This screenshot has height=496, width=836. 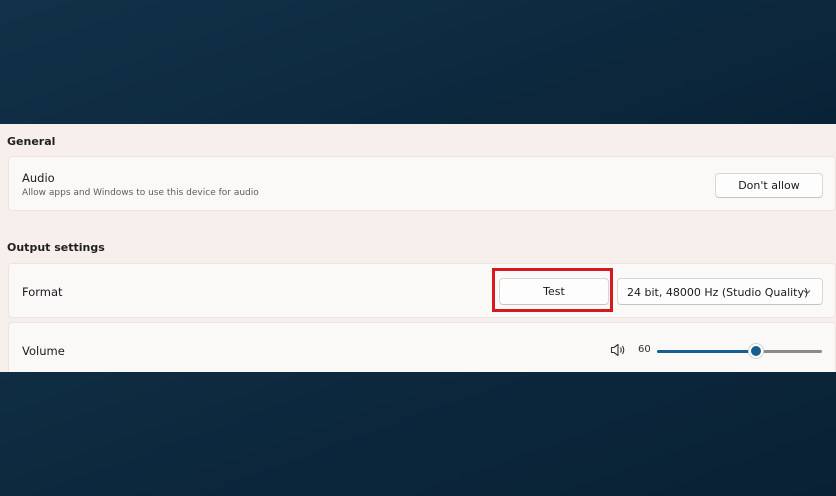 I want to click on format-dropdown: 24 bit, 48000 Hz (Studio Quality), so click(x=720, y=291).